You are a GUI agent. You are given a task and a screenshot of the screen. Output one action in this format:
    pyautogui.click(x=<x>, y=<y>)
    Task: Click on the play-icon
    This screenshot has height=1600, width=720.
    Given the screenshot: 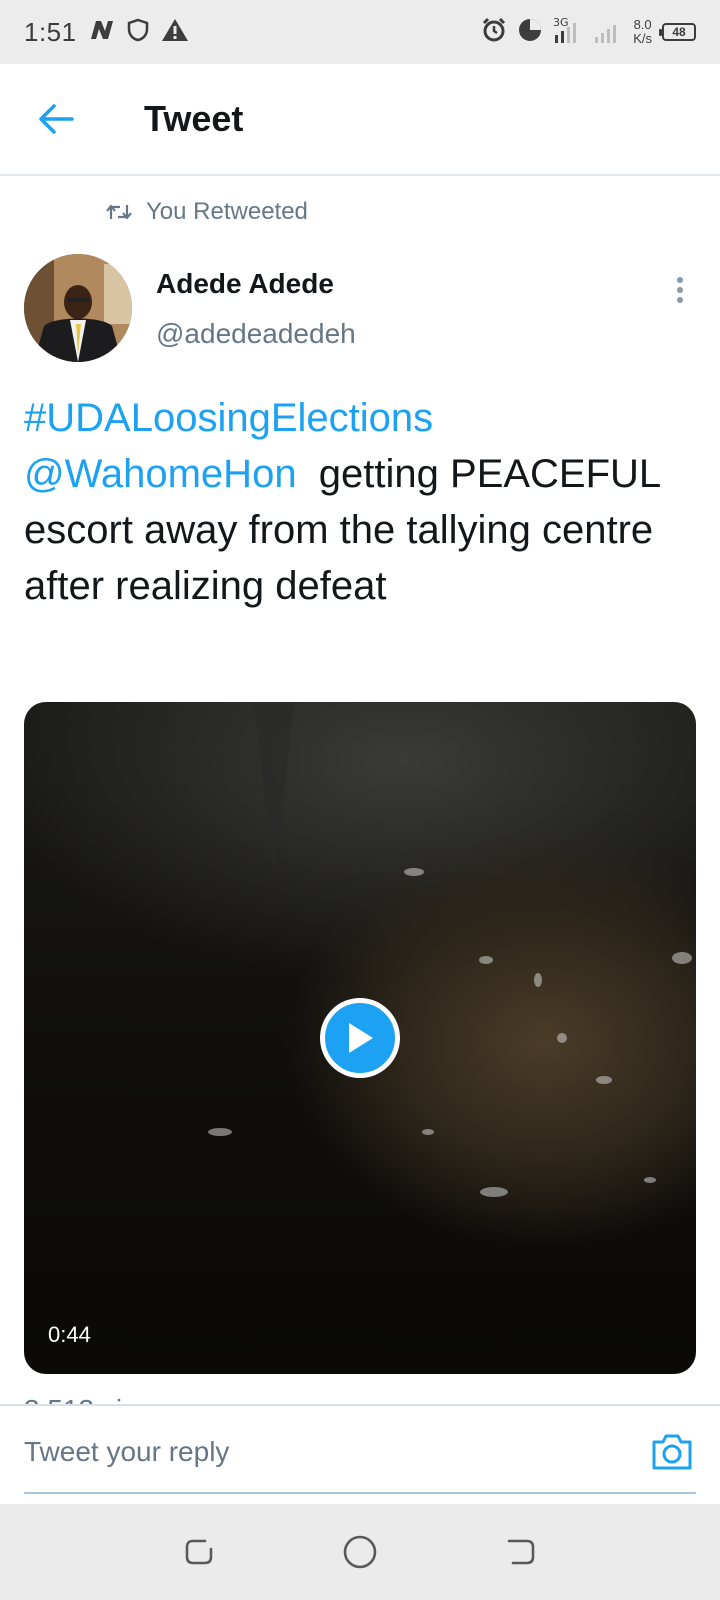 What is the action you would take?
    pyautogui.click(x=361, y=1038)
    